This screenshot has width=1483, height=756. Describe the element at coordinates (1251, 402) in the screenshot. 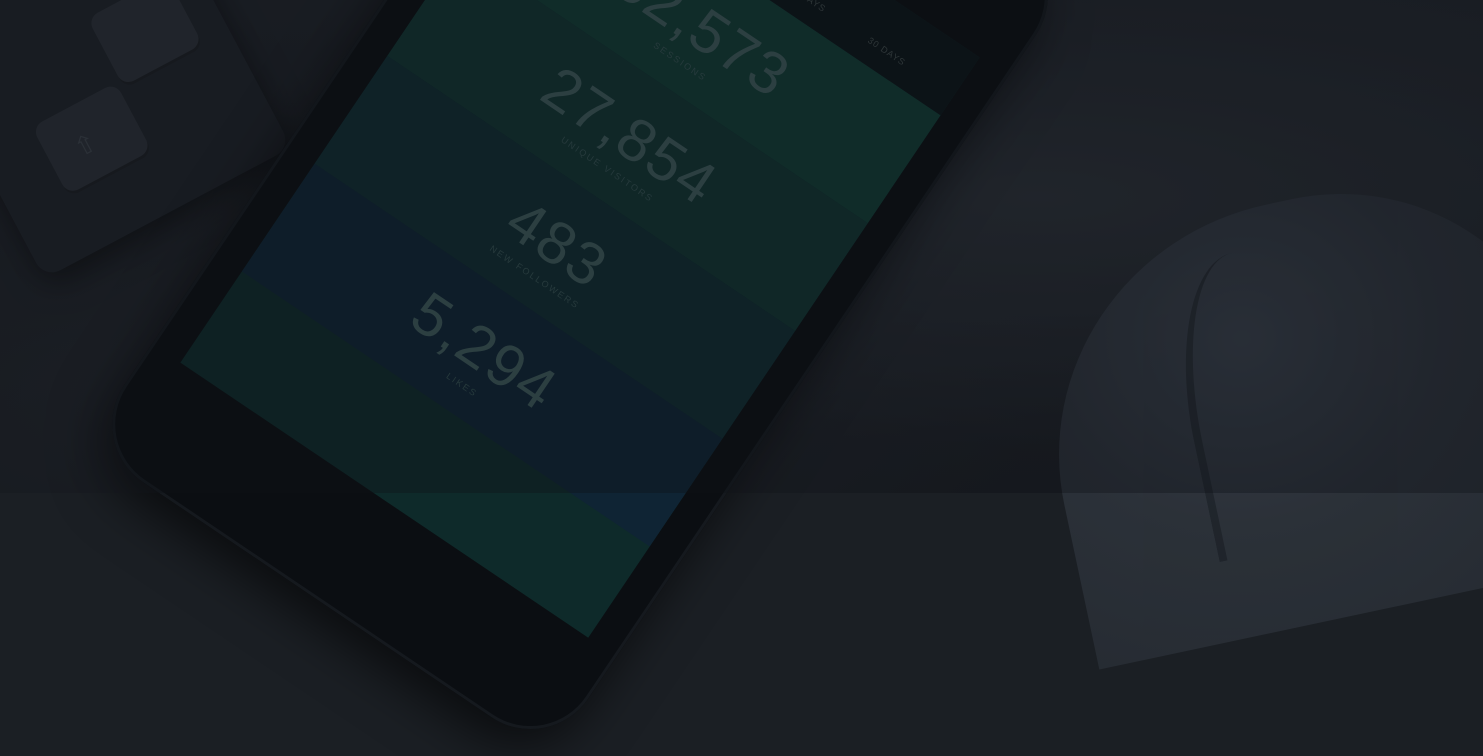

I see `mouse-button-divider` at that location.